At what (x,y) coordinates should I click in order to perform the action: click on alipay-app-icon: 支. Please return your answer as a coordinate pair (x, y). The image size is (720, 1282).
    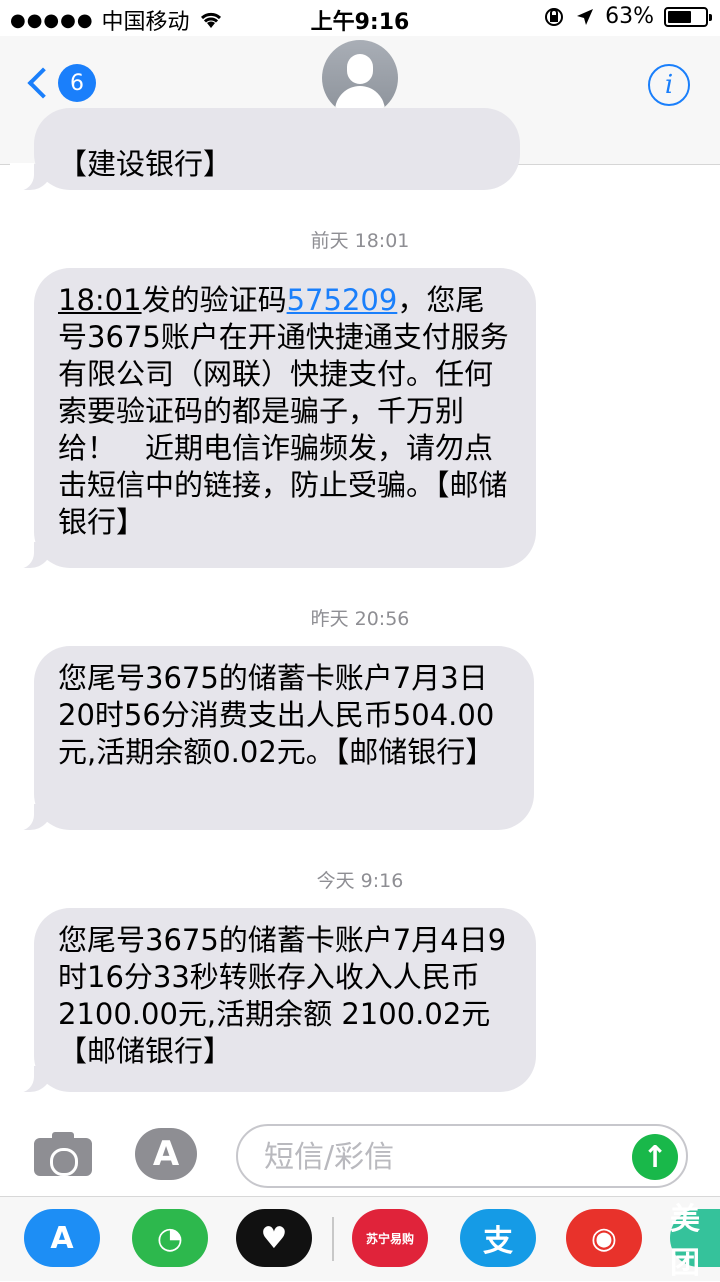
    Looking at the image, I should click on (498, 1238).